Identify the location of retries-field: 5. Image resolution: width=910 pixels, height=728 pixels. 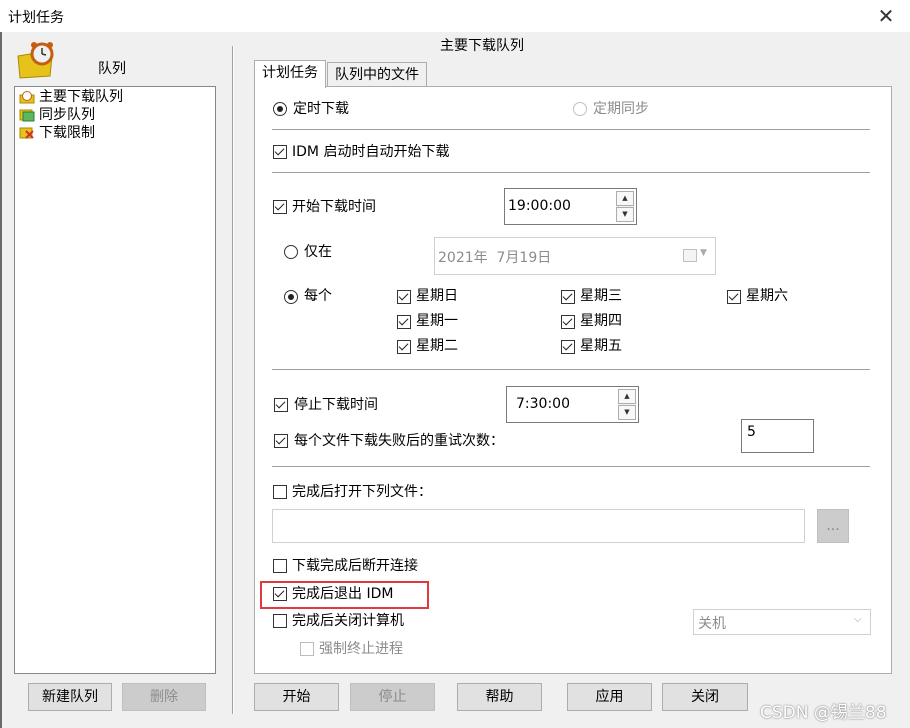
(777, 436).